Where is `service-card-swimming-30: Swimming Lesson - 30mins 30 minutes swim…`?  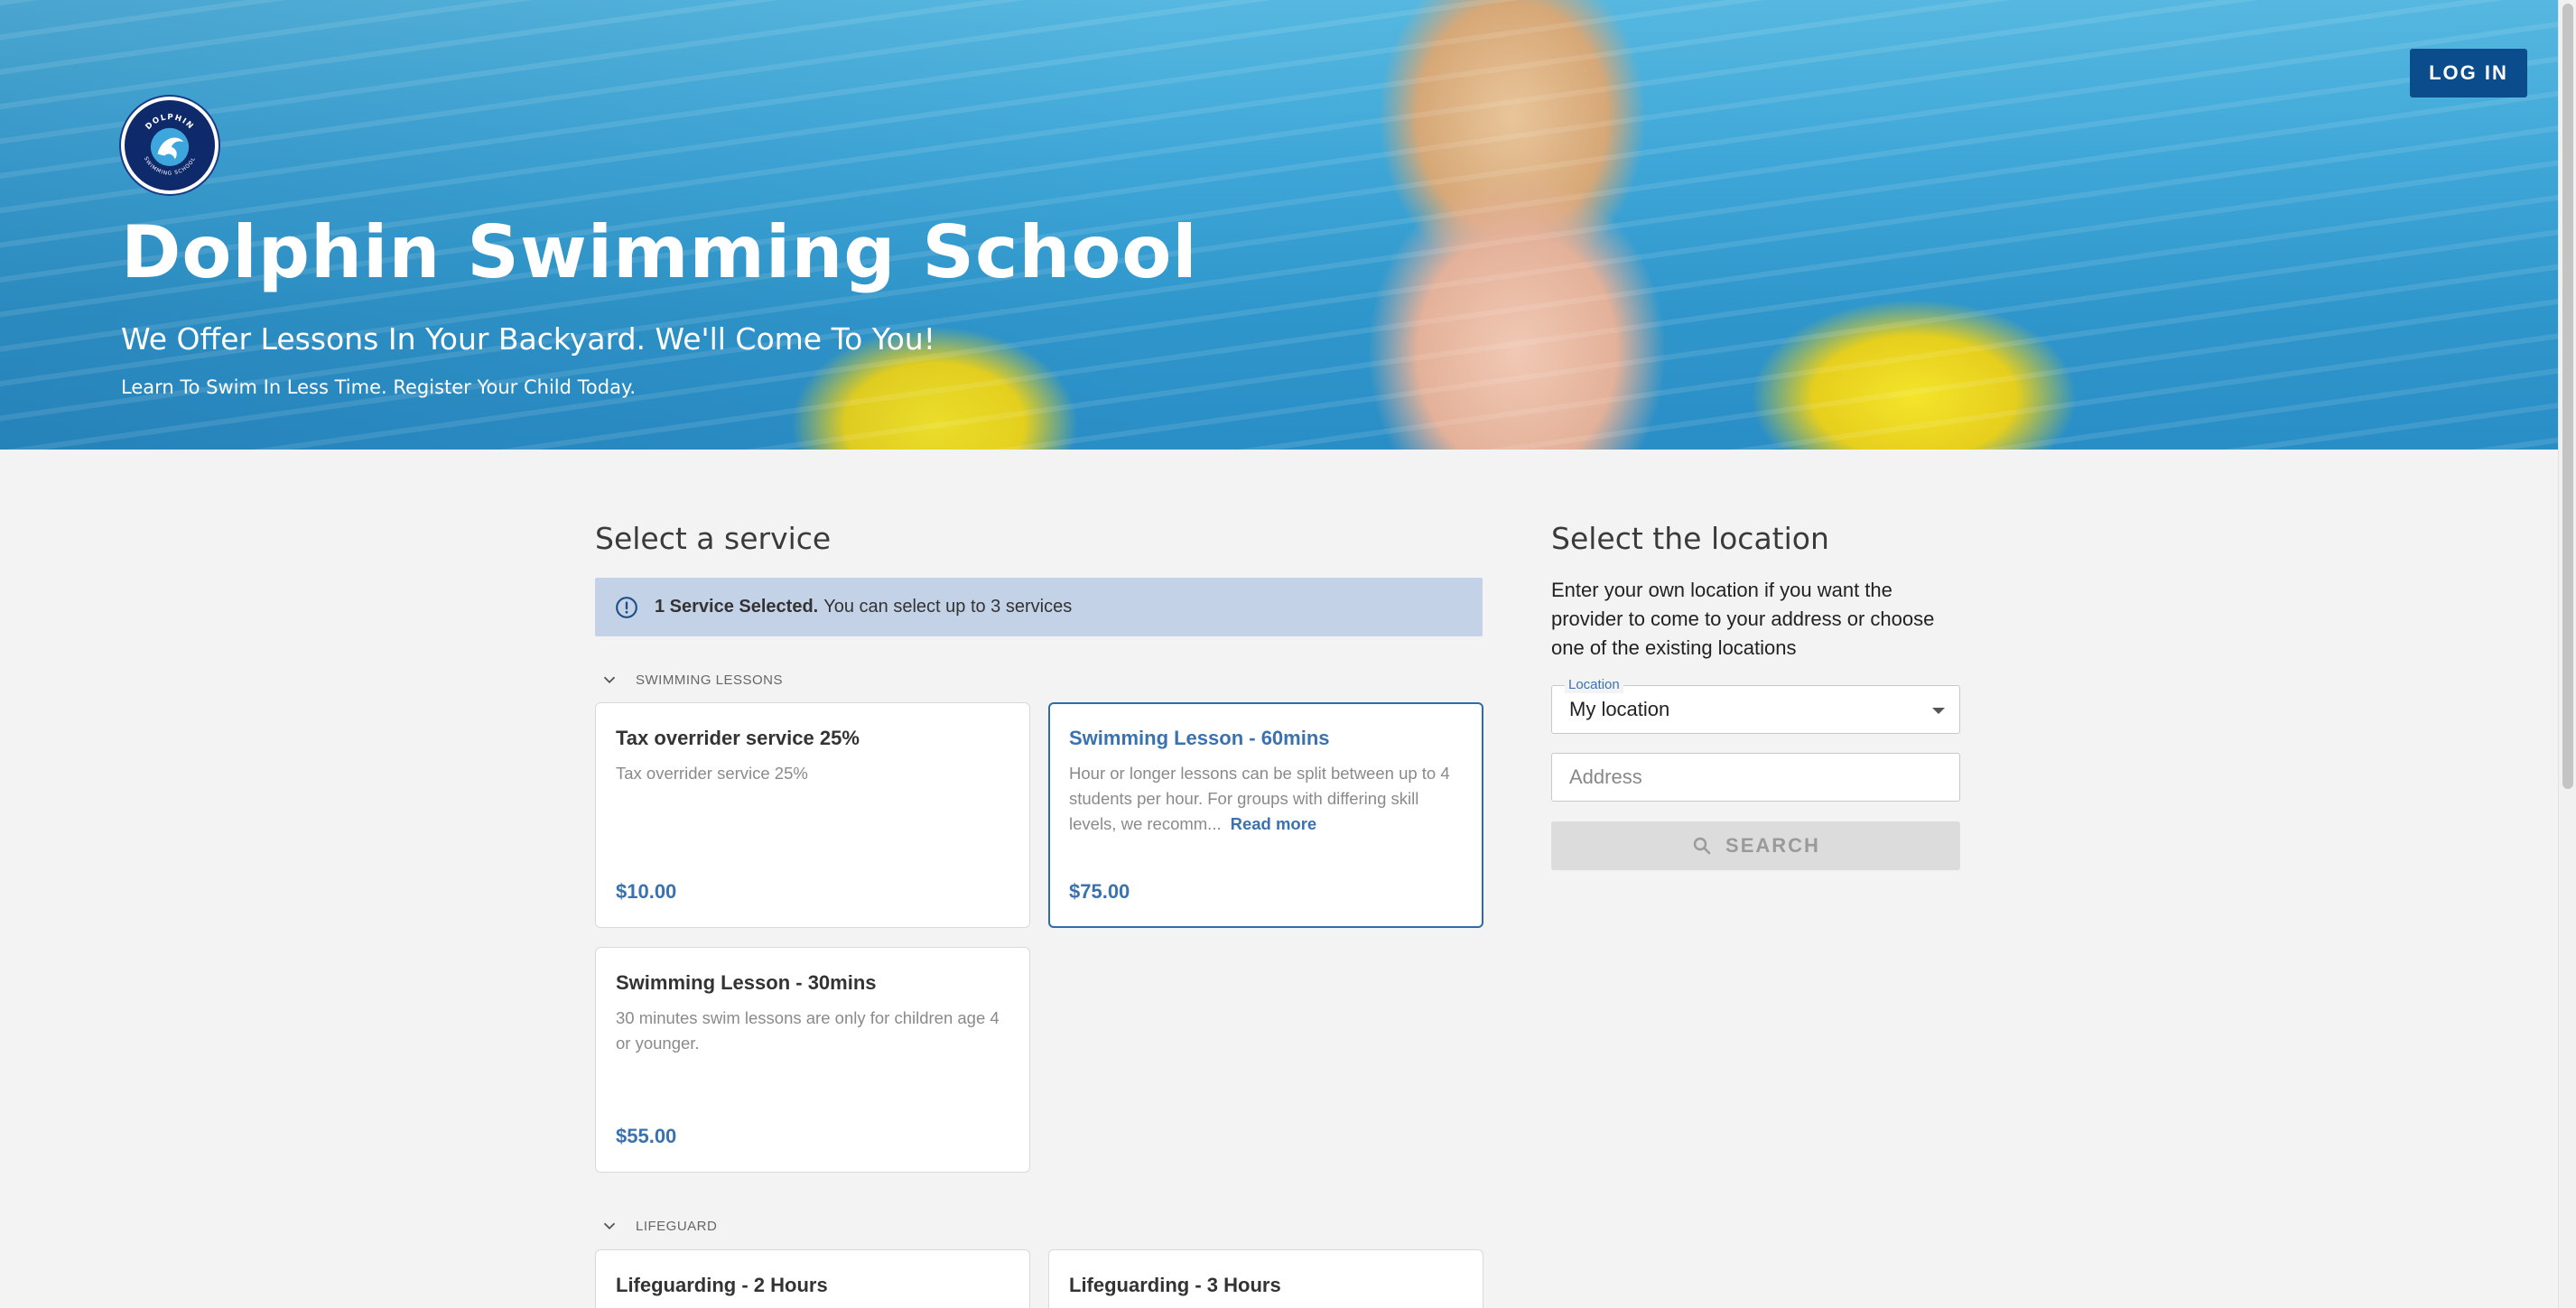 service-card-swimming-30: Swimming Lesson - 30mins 30 minutes swim… is located at coordinates (812, 1060).